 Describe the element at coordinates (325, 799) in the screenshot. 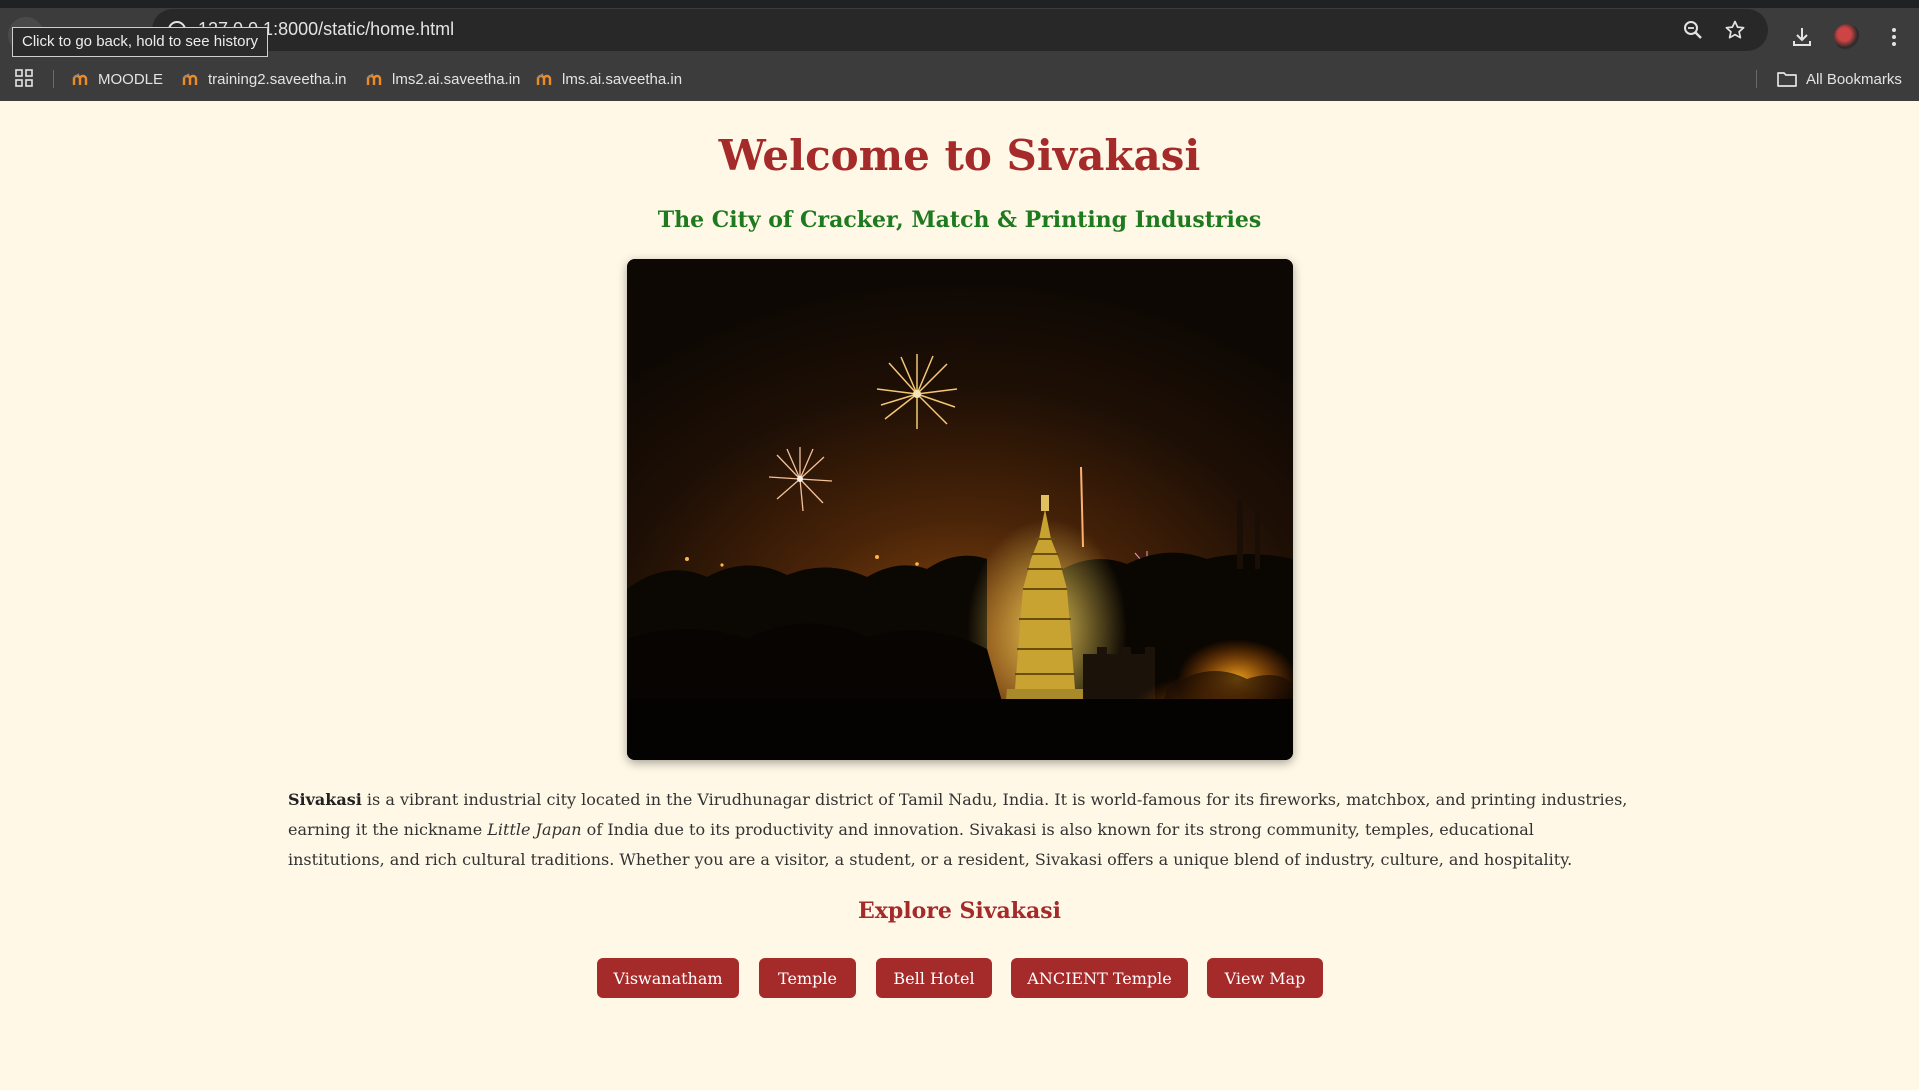

I see `intro-city-name: Sivakasi` at that location.